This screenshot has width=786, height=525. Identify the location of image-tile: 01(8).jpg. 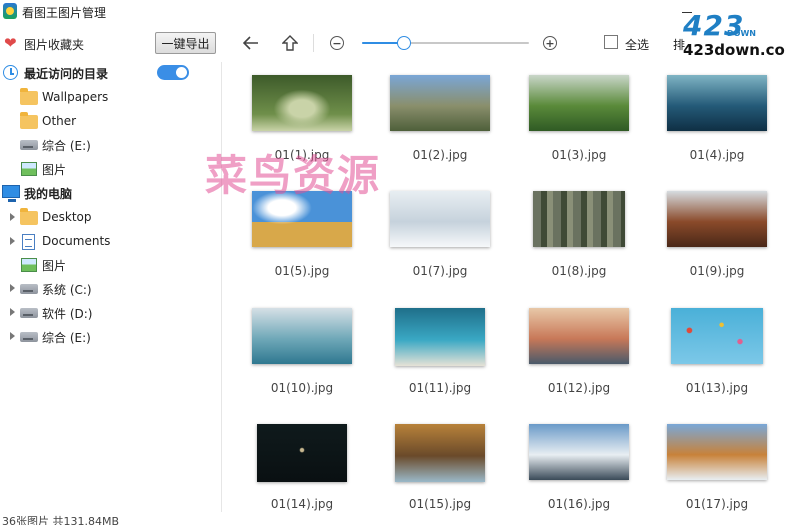
(579, 234).